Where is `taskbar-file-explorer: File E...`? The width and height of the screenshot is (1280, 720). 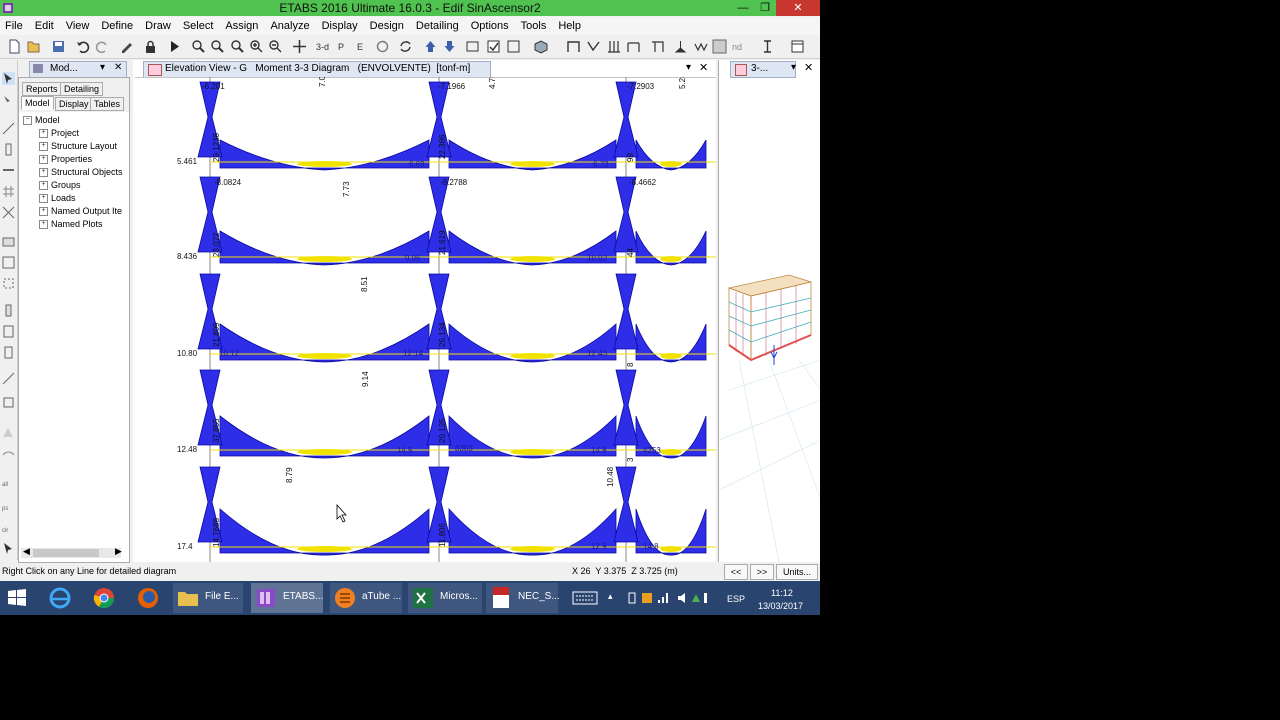 taskbar-file-explorer: File E... is located at coordinates (208, 598).